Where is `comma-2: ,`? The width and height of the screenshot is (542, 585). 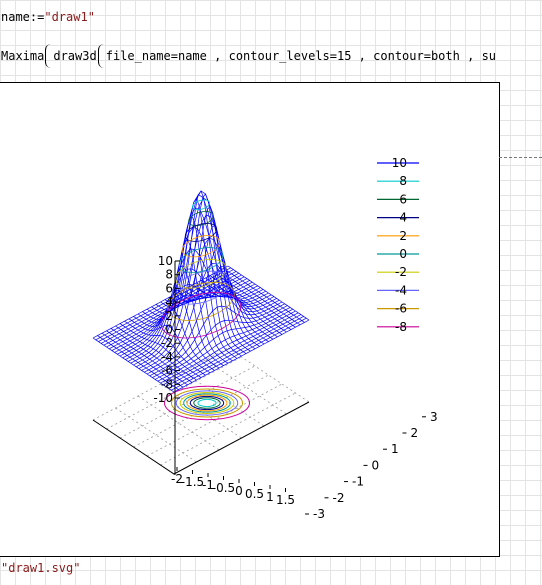 comma-2: , is located at coordinates (362, 56).